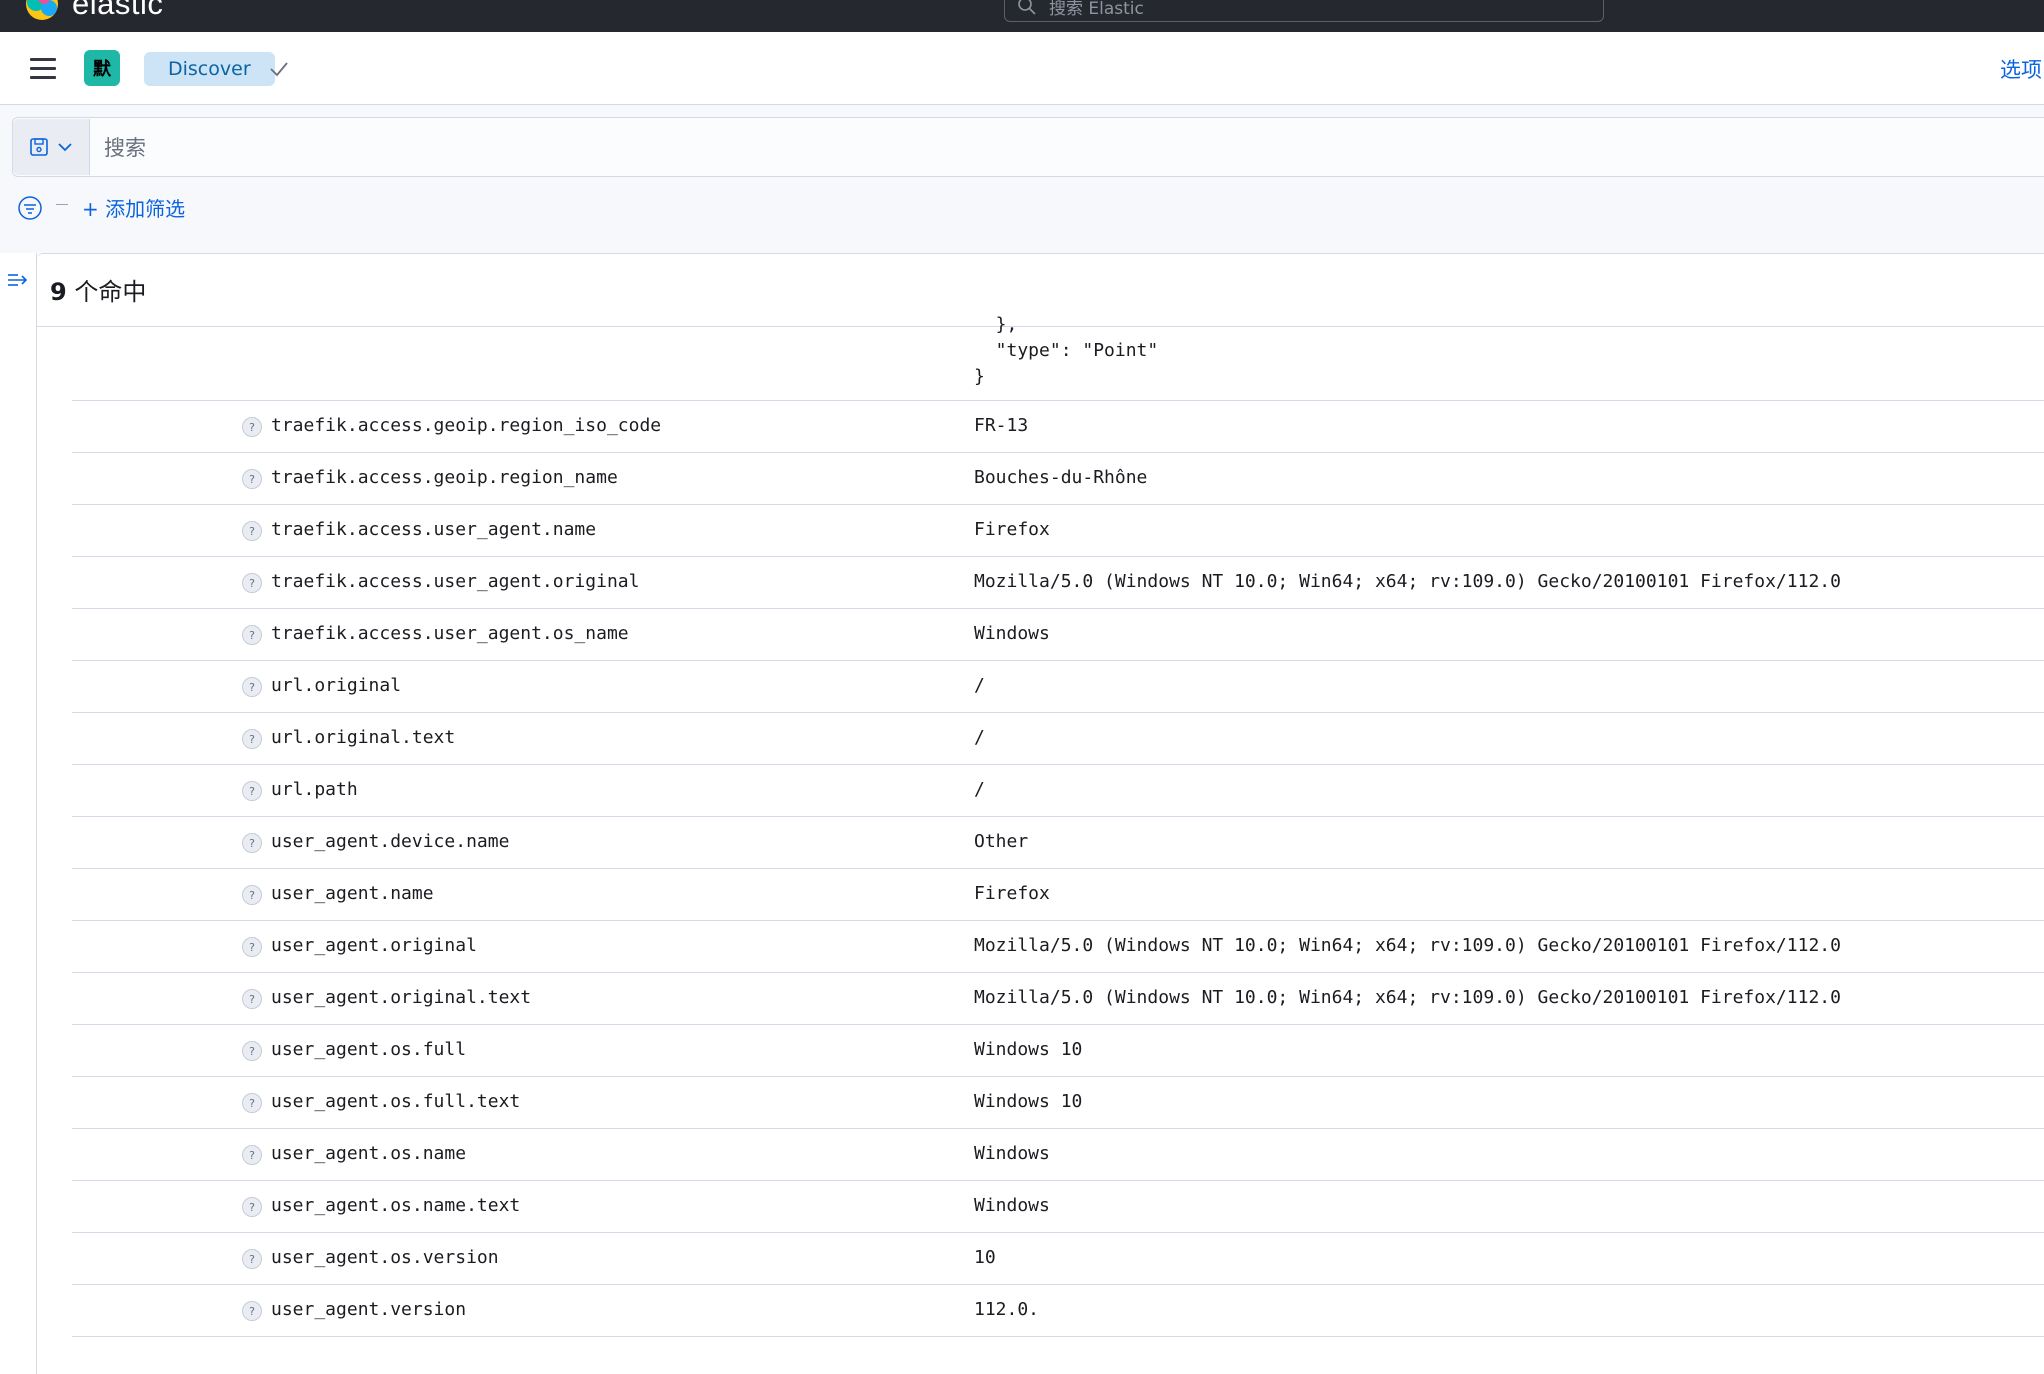  What do you see at coordinates (1058, 843) in the screenshot?
I see `table-row: ? user_agent.device.name Other` at bounding box center [1058, 843].